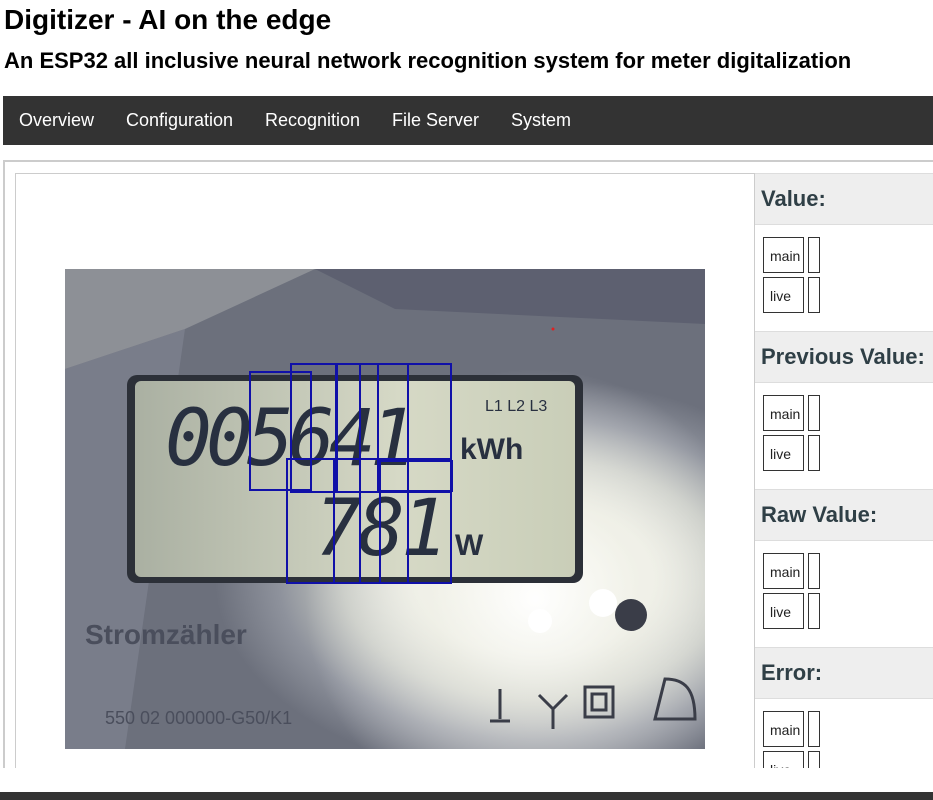 The height and width of the screenshot is (800, 933). What do you see at coordinates (179, 120) in the screenshot?
I see `nav-configuration: Configuration` at bounding box center [179, 120].